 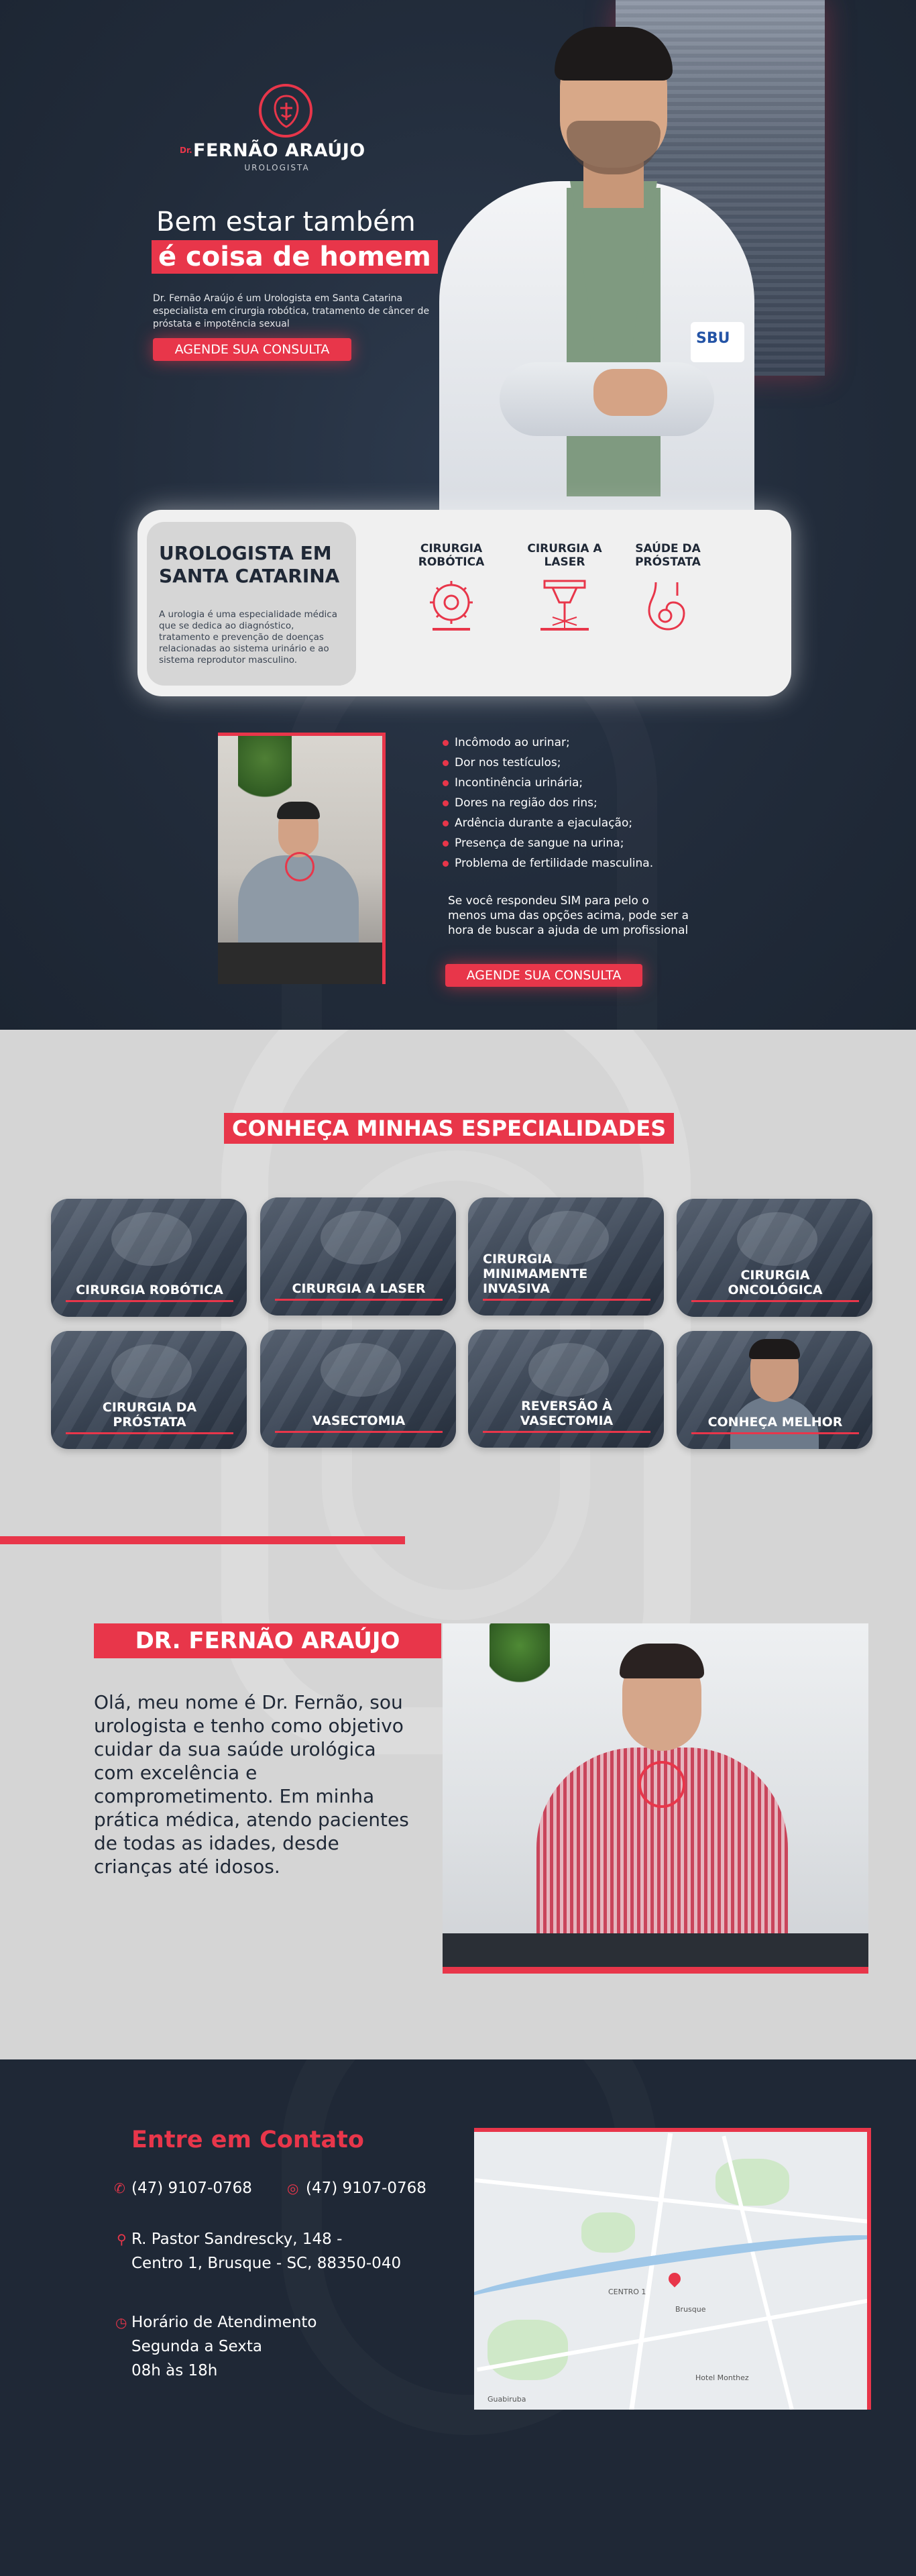 I want to click on location-pin-icon: ⚲, so click(x=122, y=2239).